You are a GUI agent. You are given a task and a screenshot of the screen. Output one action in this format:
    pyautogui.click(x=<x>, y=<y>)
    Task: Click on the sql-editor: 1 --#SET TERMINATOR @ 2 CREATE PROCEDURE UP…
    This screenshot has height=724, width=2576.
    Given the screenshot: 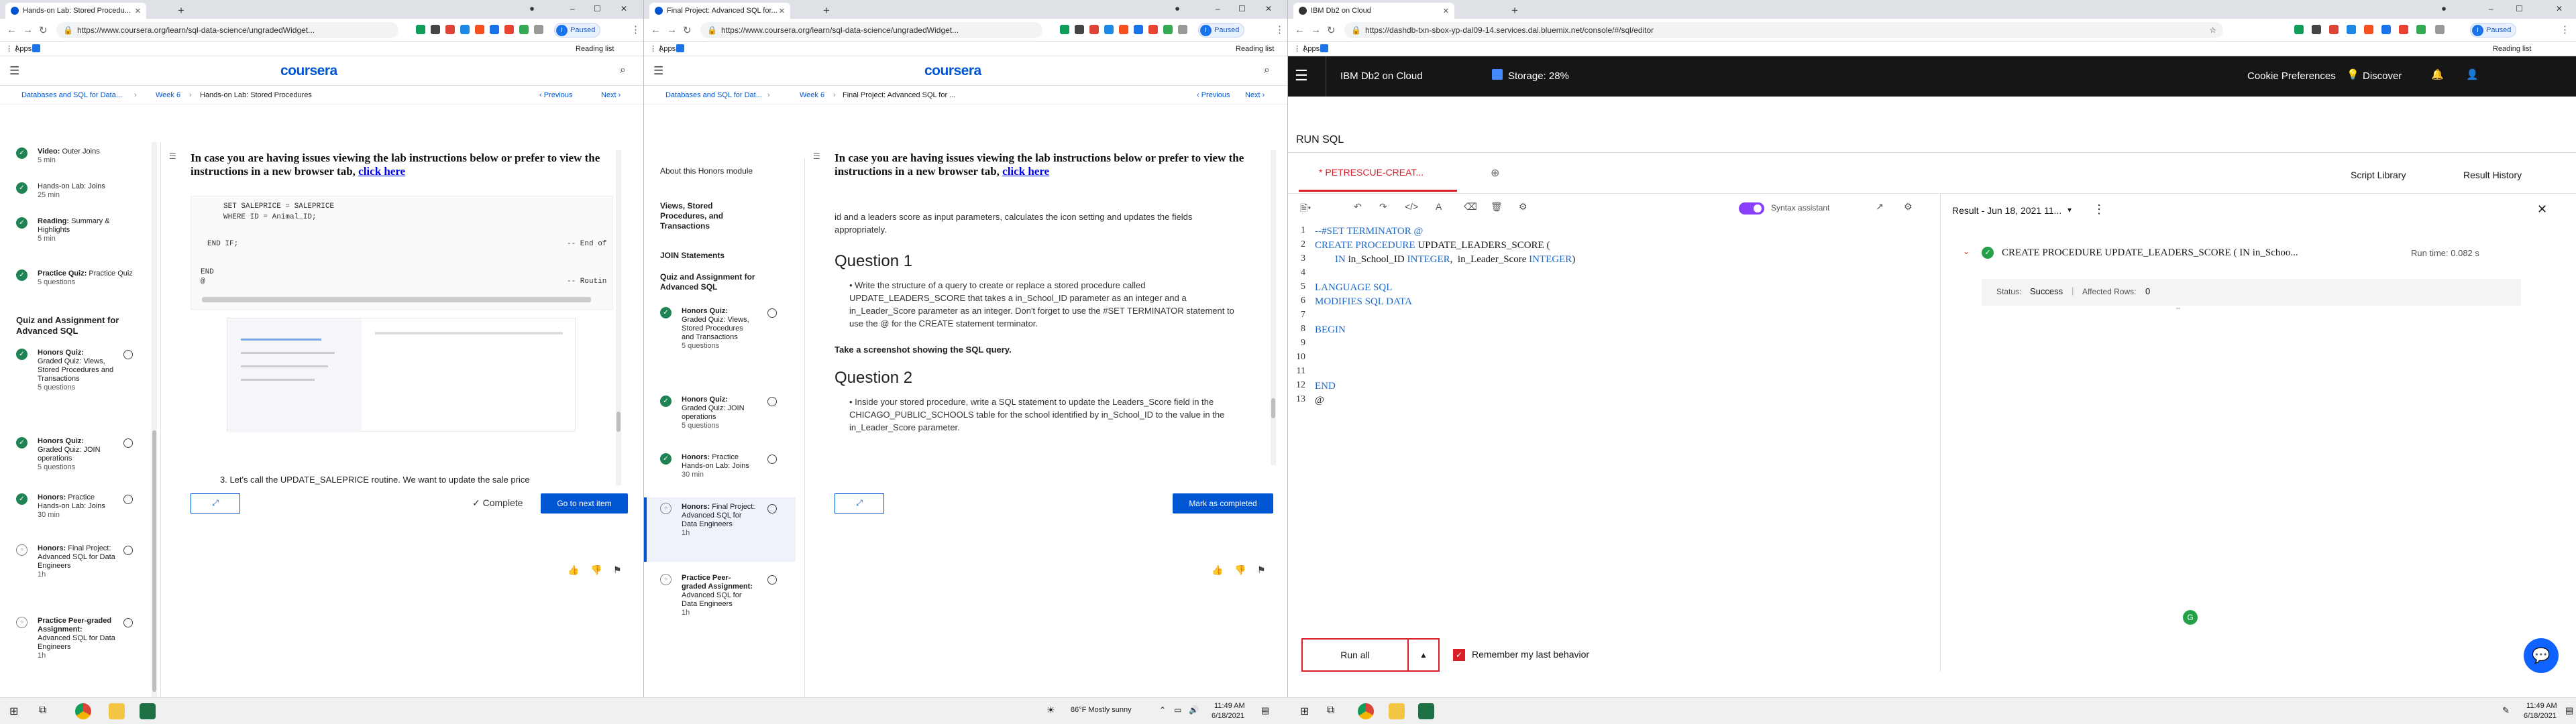 What is the action you would take?
    pyautogui.click(x=1614, y=426)
    